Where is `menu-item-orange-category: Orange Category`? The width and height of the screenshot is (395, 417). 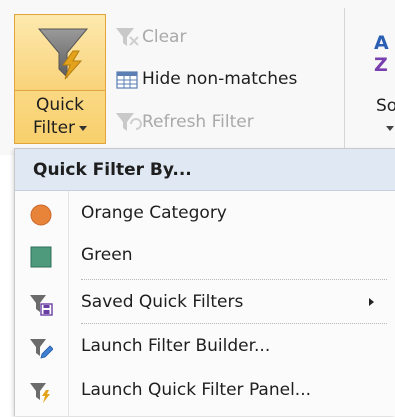
menu-item-orange-category: Orange Category is located at coordinates (205, 214).